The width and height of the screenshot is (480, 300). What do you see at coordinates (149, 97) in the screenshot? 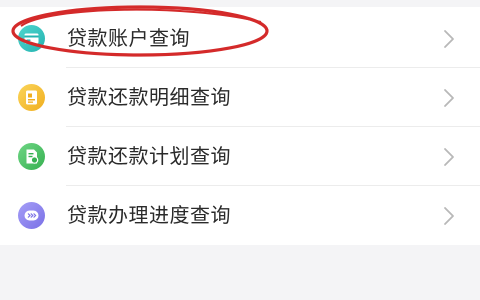
I see `menu-item-label: 贷款还款明细查询` at bounding box center [149, 97].